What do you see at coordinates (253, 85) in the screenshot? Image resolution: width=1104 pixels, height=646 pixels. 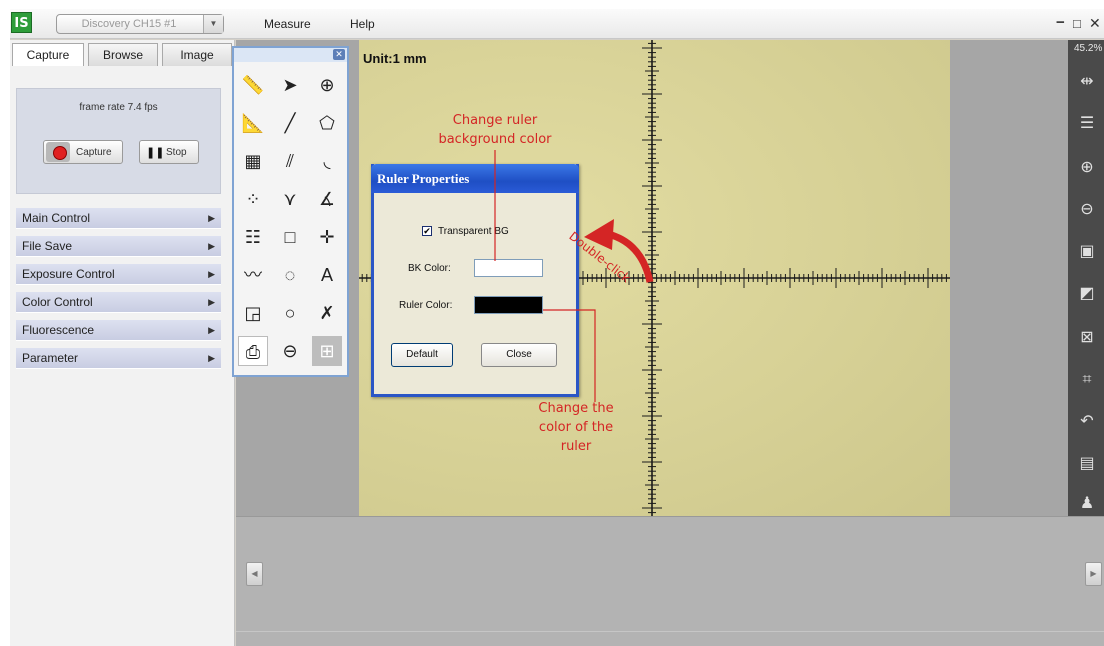 I see `ruler-tool-icon: 📏` at bounding box center [253, 85].